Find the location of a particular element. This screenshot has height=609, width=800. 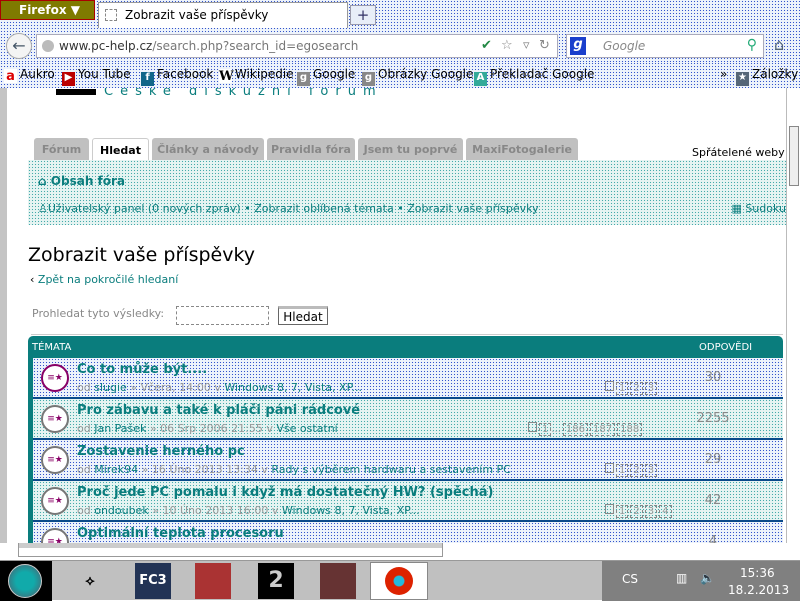

topic-author-link: Mirek94 is located at coordinates (116, 469).